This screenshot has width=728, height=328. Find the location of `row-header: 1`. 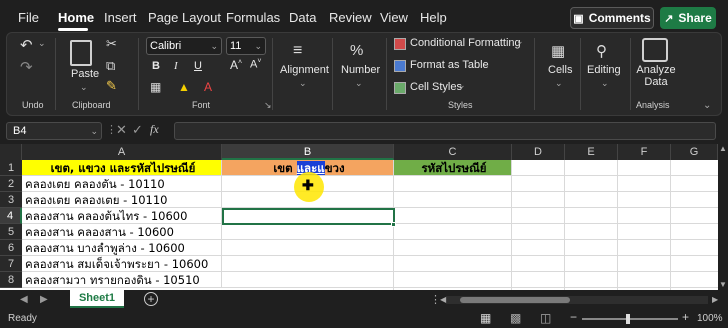

row-header: 1 is located at coordinates (11, 168).